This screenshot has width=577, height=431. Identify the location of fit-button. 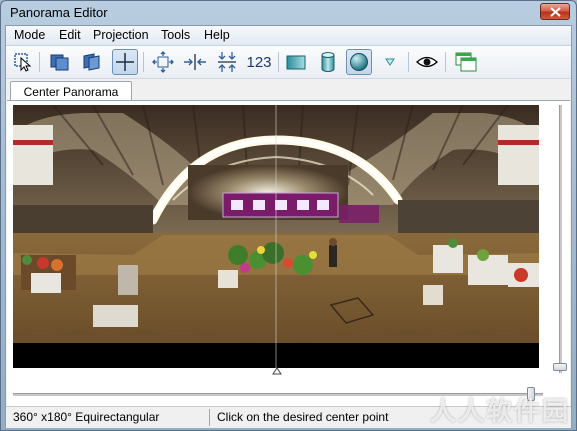
(163, 62).